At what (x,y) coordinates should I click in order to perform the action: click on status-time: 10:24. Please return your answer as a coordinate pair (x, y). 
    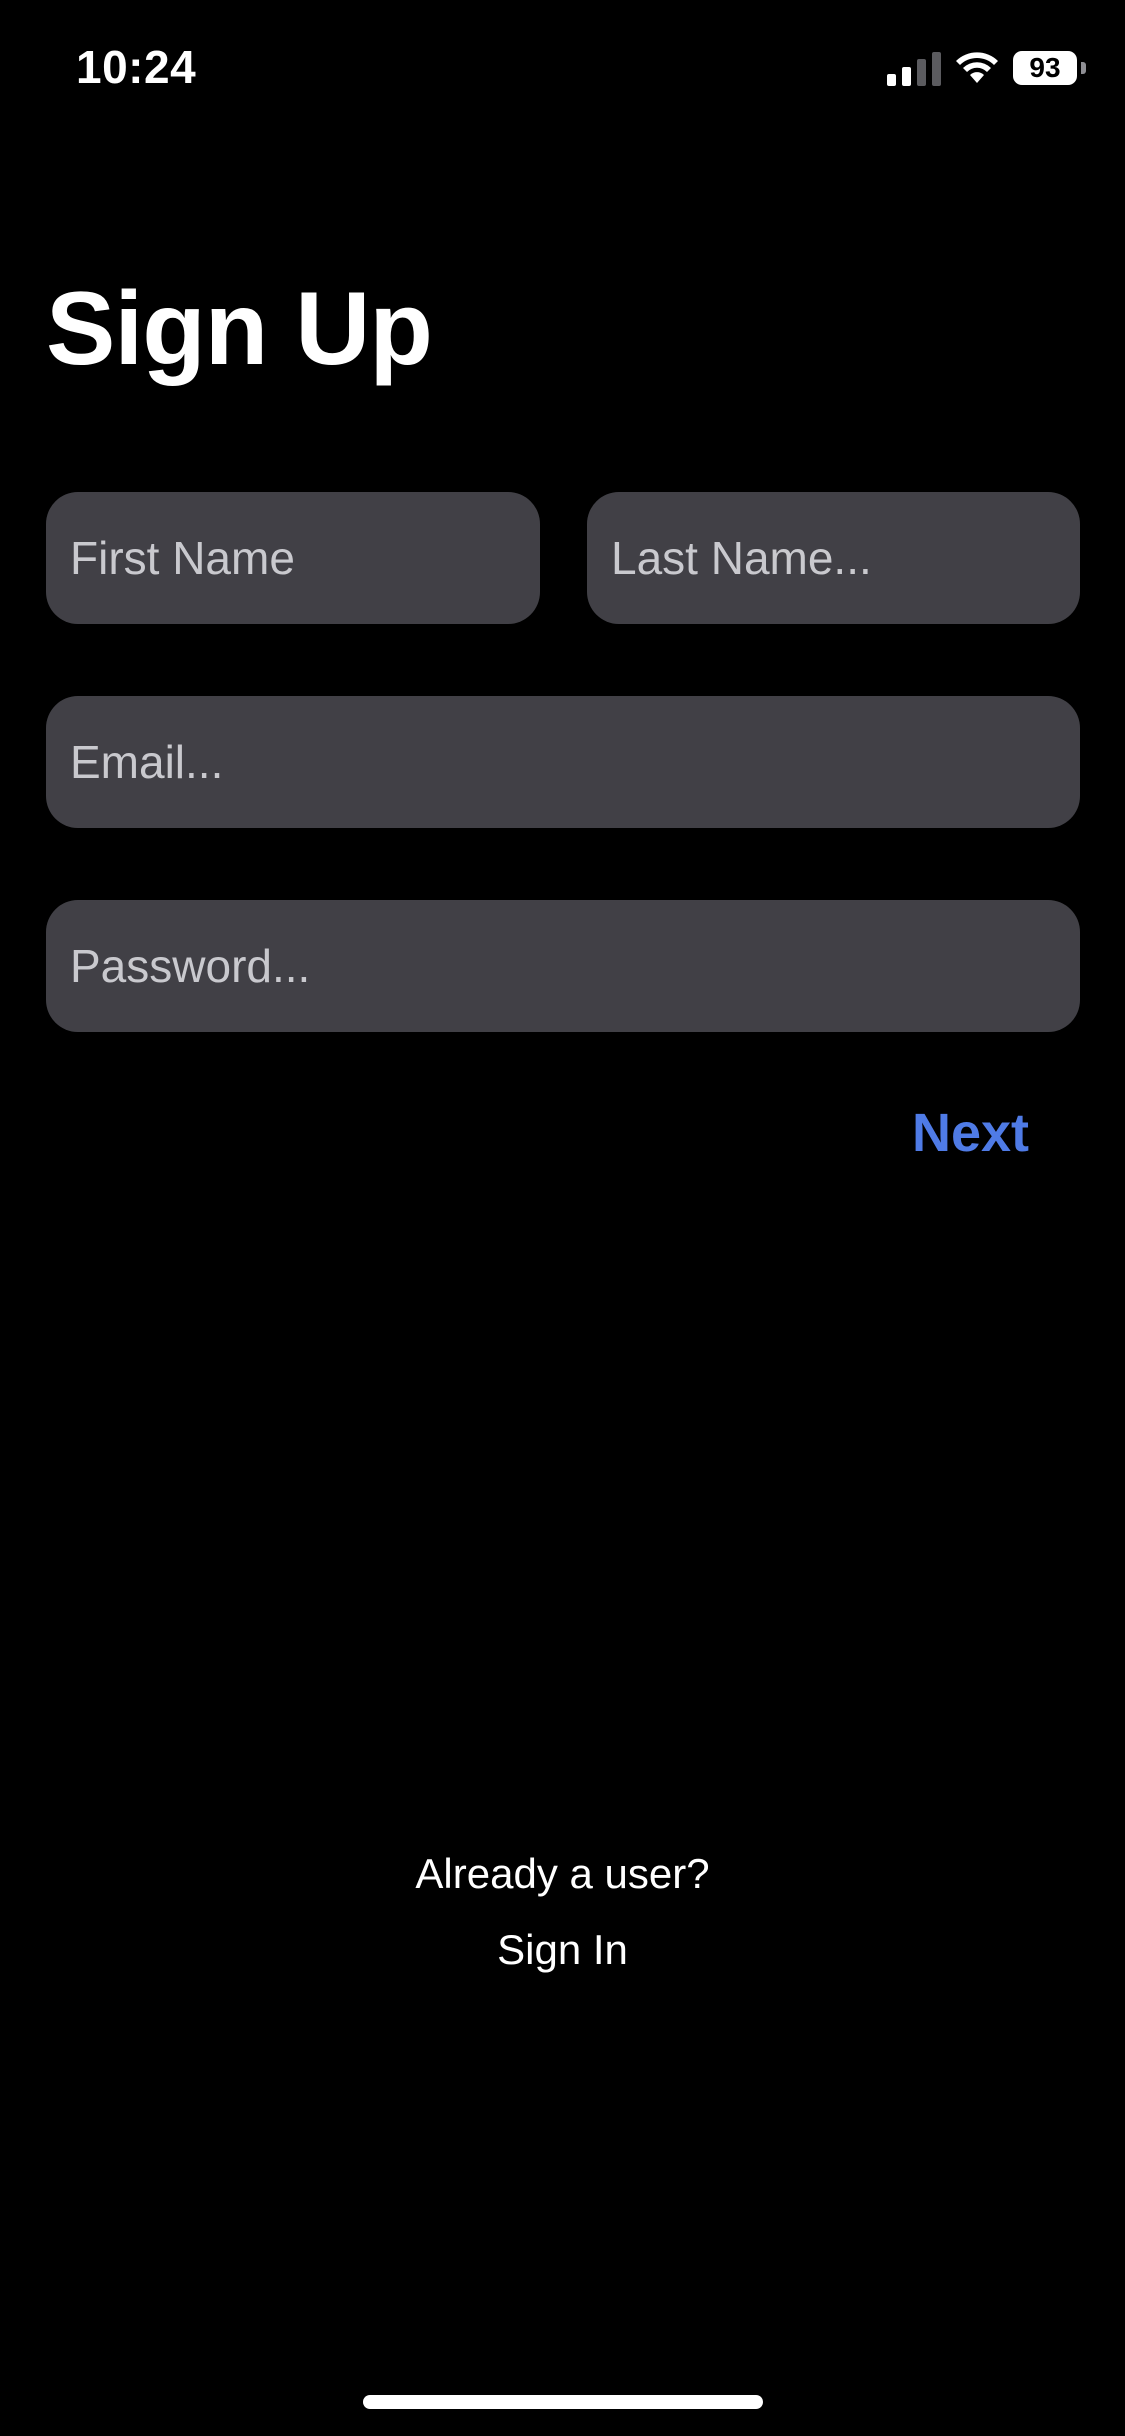
    Looking at the image, I should click on (136, 67).